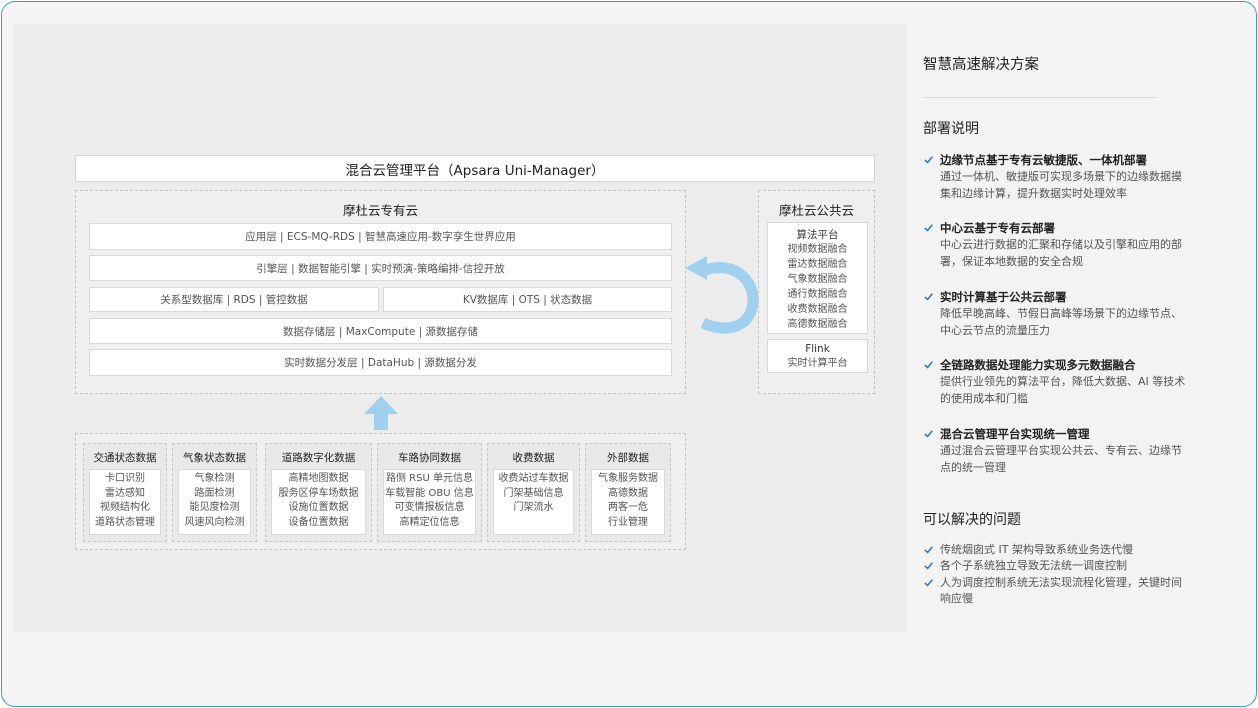 The width and height of the screenshot is (1258, 708). What do you see at coordinates (1061, 244) in the screenshot?
I see `deploy-item-text: 中心云进行数据的汇聚和存储以及引擎和应用的部` at bounding box center [1061, 244].